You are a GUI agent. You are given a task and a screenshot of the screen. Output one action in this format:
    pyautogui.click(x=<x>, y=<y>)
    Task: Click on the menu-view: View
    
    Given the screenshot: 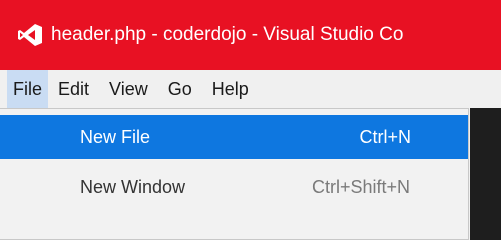 What is the action you would take?
    pyautogui.click(x=128, y=89)
    